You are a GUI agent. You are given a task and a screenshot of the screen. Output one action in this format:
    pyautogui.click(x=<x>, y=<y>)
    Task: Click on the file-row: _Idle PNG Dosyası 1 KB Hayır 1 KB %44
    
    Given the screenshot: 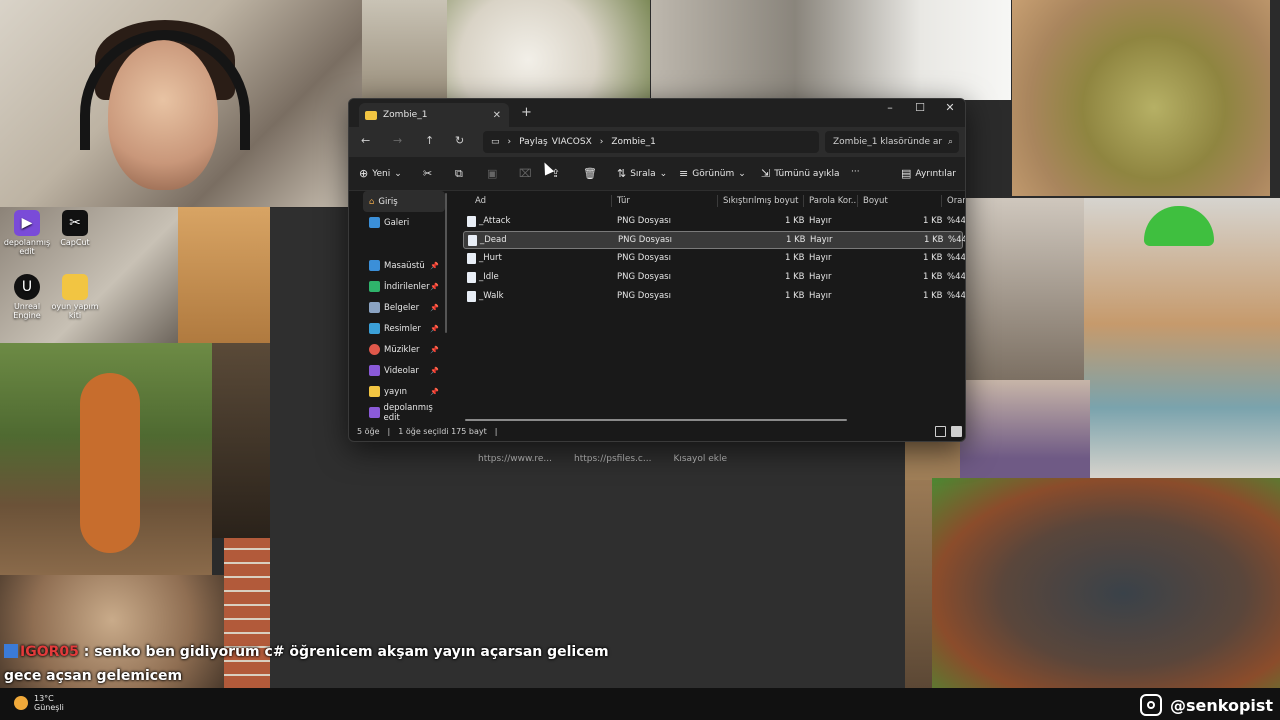 What is the action you would take?
    pyautogui.click(x=714, y=278)
    